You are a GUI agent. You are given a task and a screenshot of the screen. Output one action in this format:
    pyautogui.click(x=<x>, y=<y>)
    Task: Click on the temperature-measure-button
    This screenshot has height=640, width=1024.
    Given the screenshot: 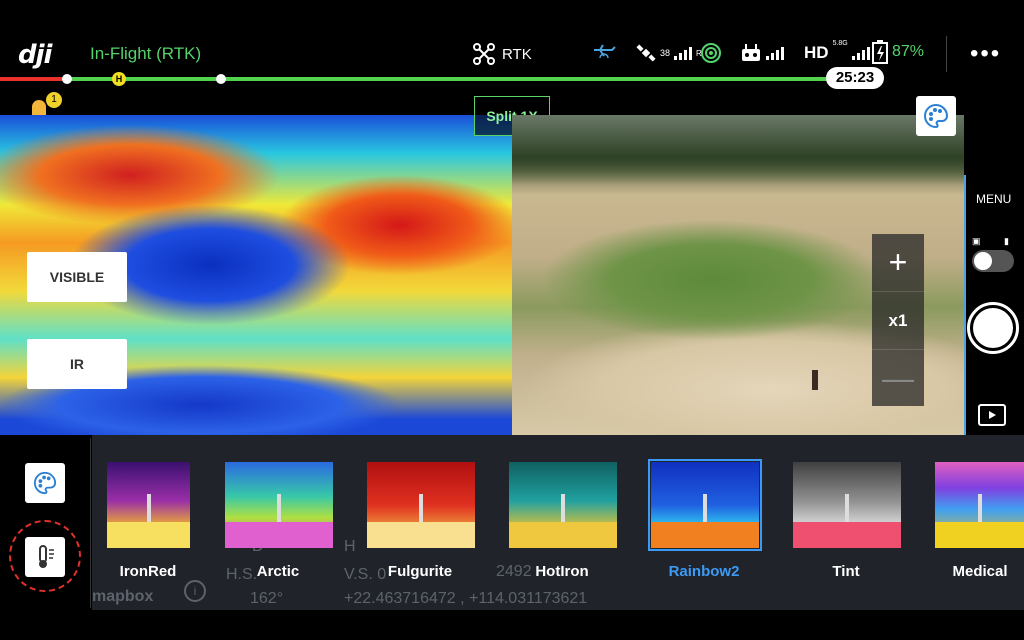 What is the action you would take?
    pyautogui.click(x=45, y=557)
    